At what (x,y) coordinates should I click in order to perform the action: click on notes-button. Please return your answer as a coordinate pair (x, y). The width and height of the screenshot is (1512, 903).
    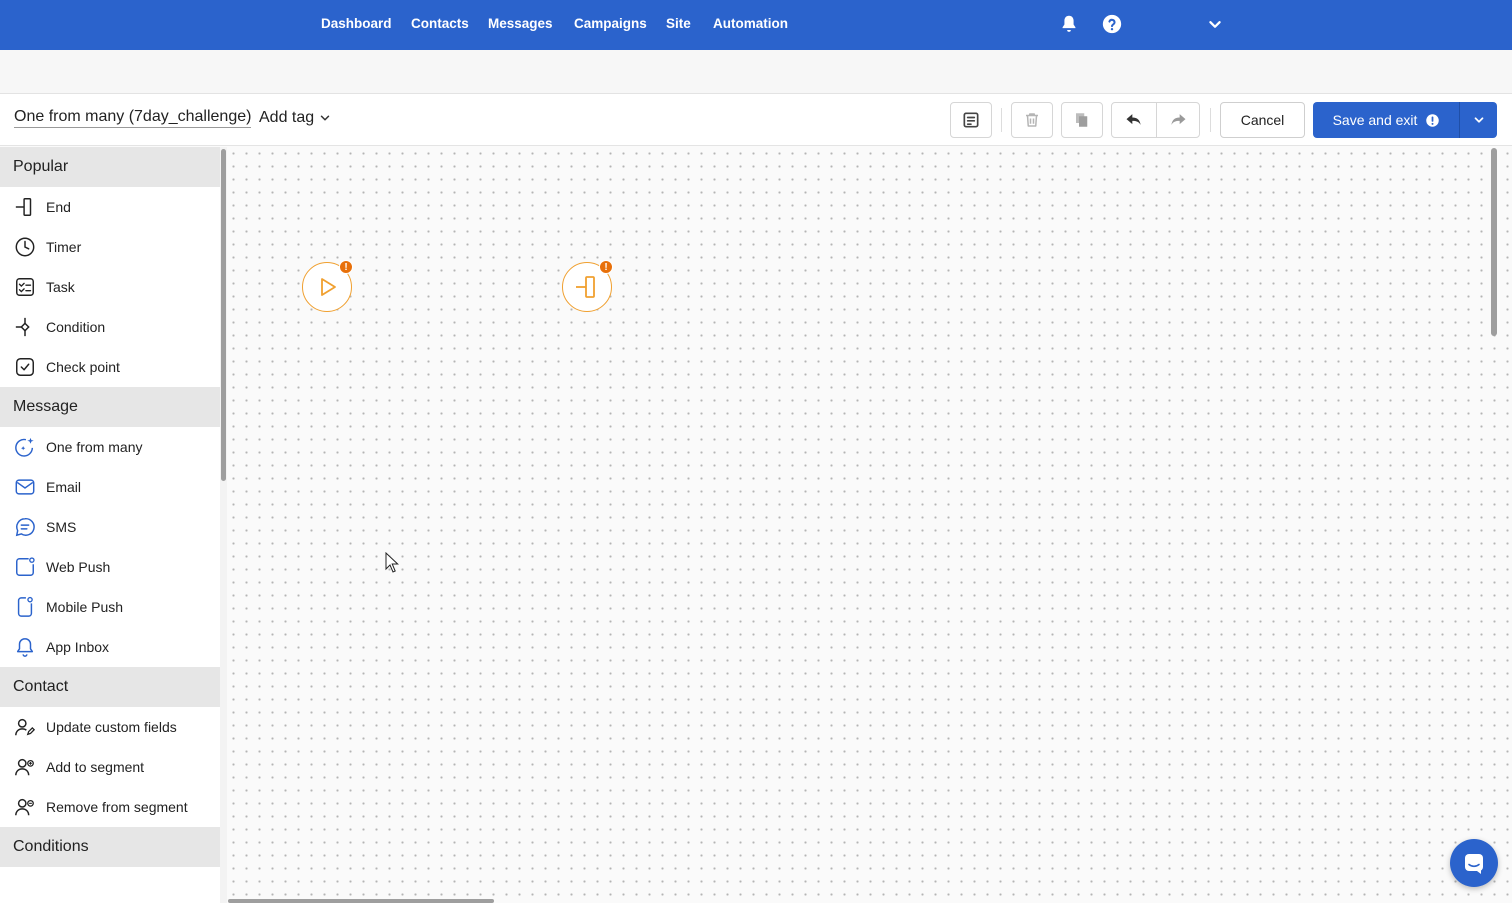
    Looking at the image, I should click on (971, 120).